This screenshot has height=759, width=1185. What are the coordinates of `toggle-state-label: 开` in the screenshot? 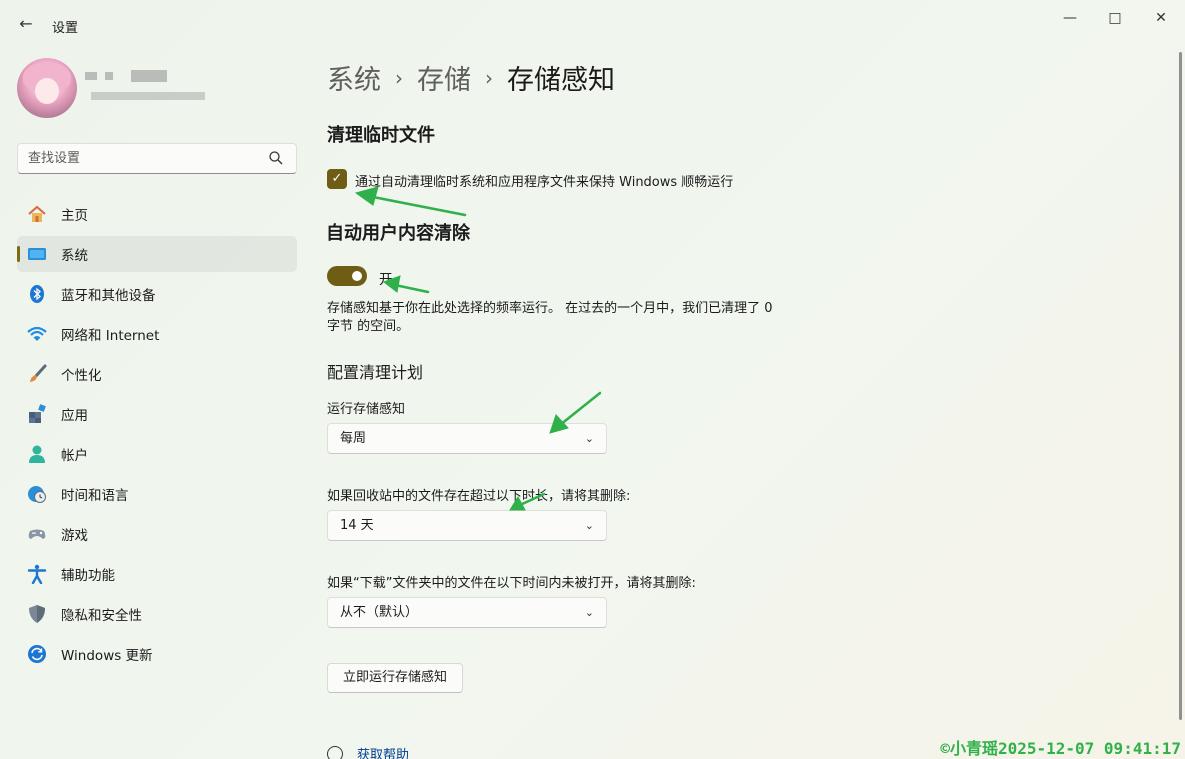 It's located at (386, 280).